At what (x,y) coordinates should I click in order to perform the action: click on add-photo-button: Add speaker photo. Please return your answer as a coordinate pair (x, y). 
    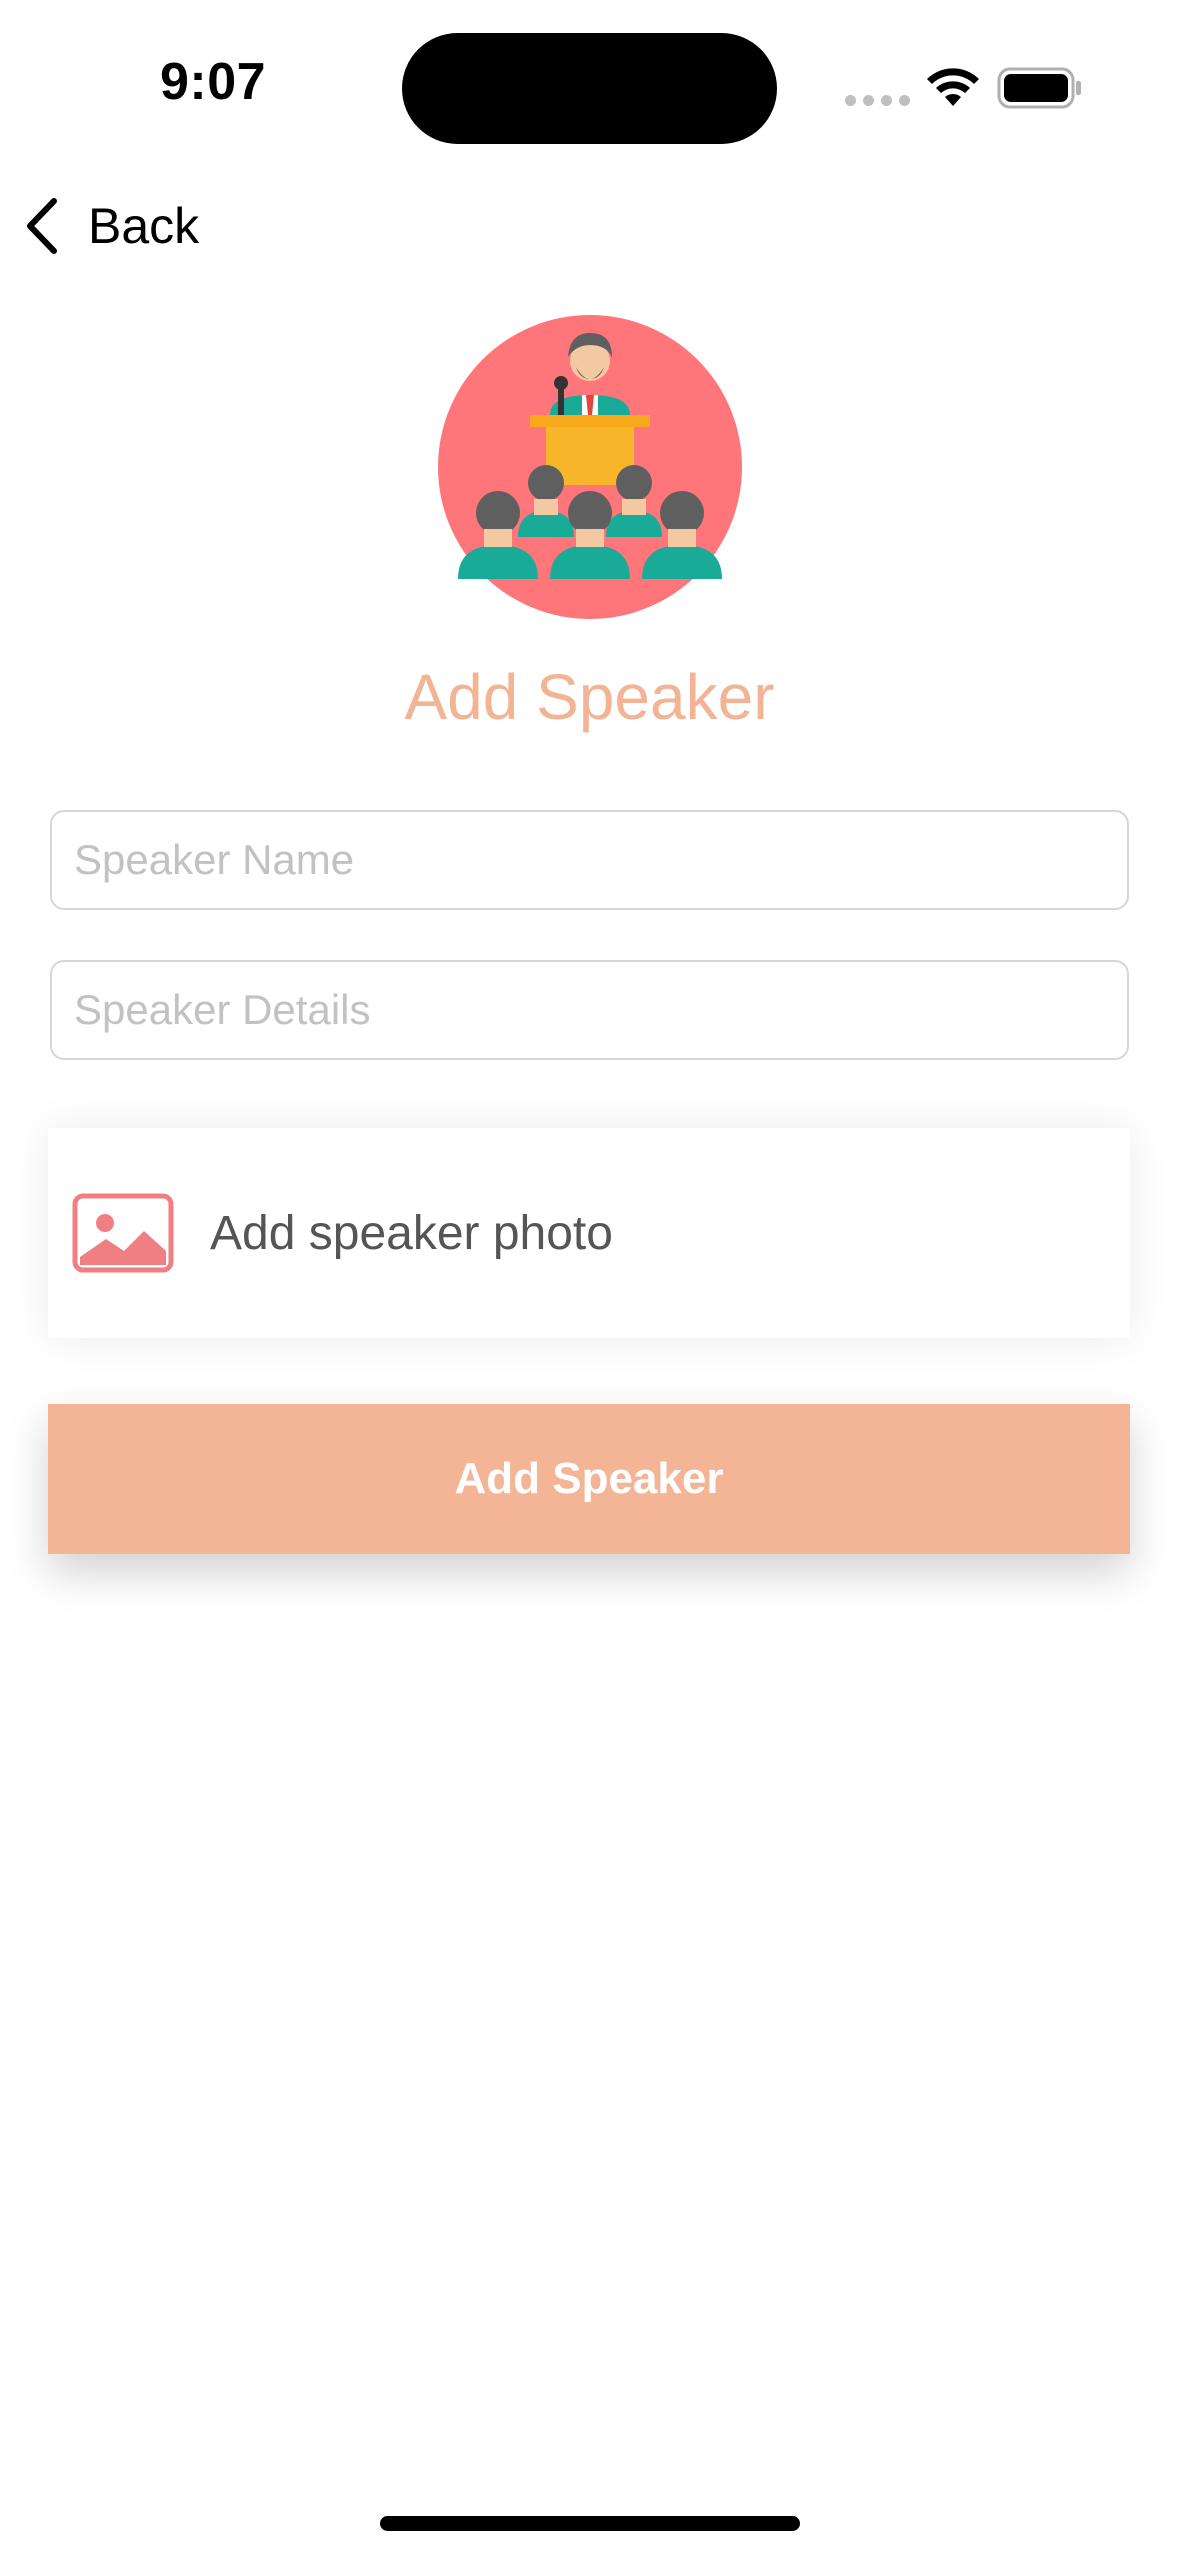
    Looking at the image, I should click on (589, 1233).